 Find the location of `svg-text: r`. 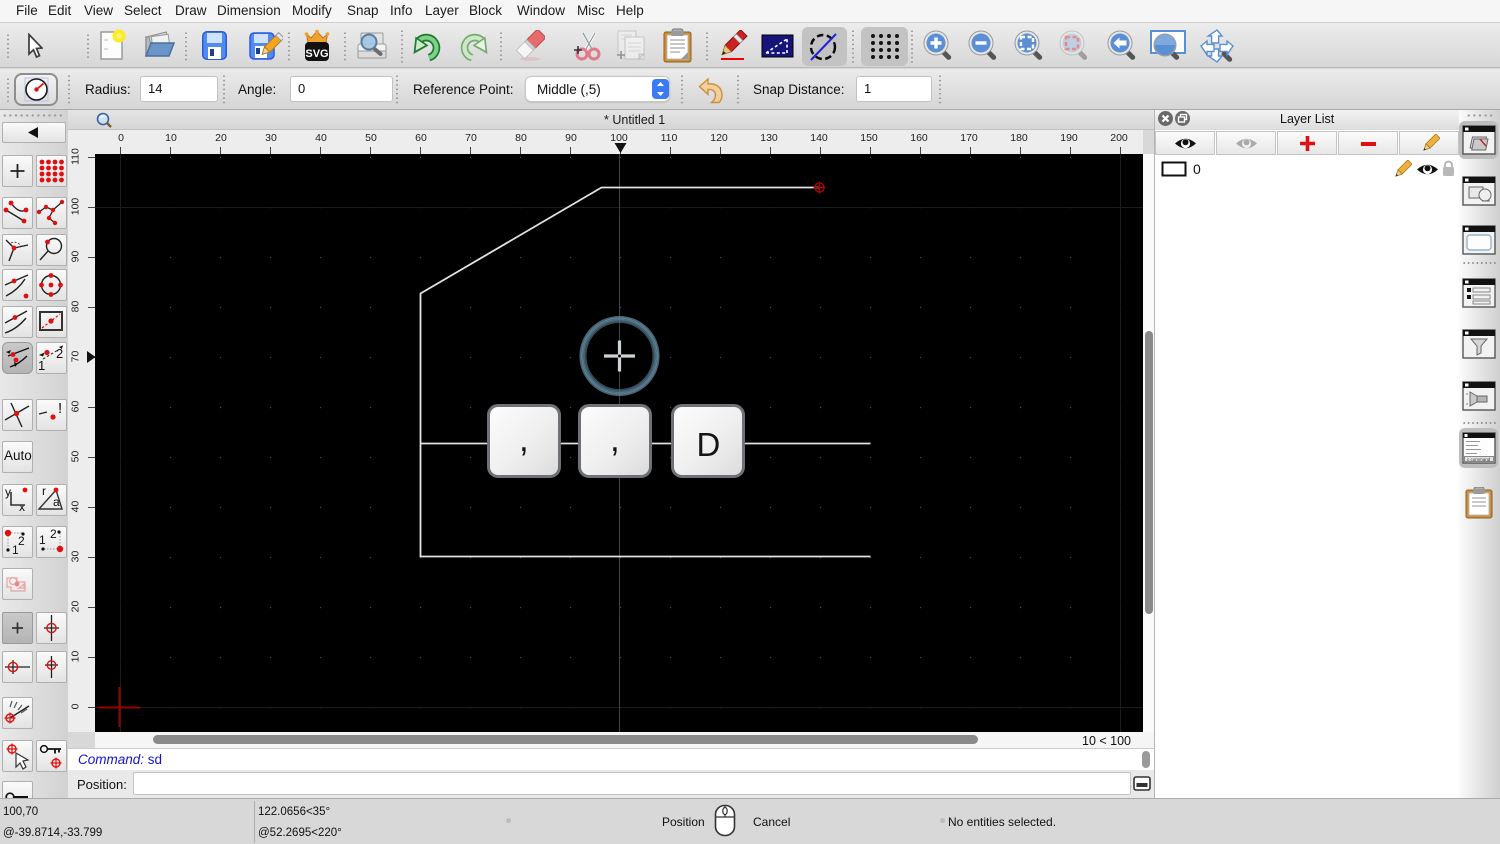

svg-text: r is located at coordinates (44, 491).